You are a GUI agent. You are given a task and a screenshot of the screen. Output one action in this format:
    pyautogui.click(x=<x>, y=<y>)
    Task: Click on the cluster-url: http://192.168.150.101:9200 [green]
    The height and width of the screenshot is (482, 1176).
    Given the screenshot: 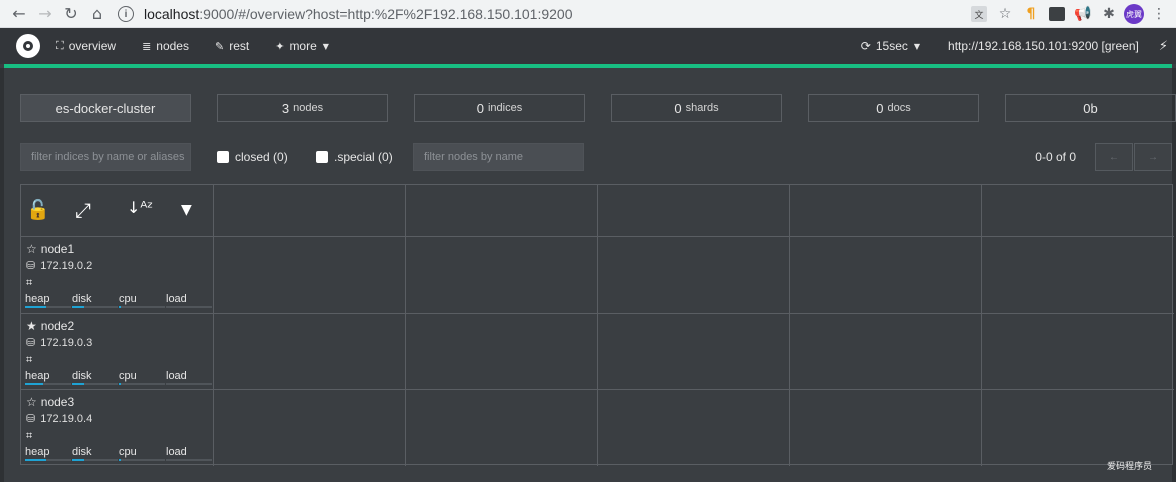 What is the action you would take?
    pyautogui.click(x=1043, y=46)
    